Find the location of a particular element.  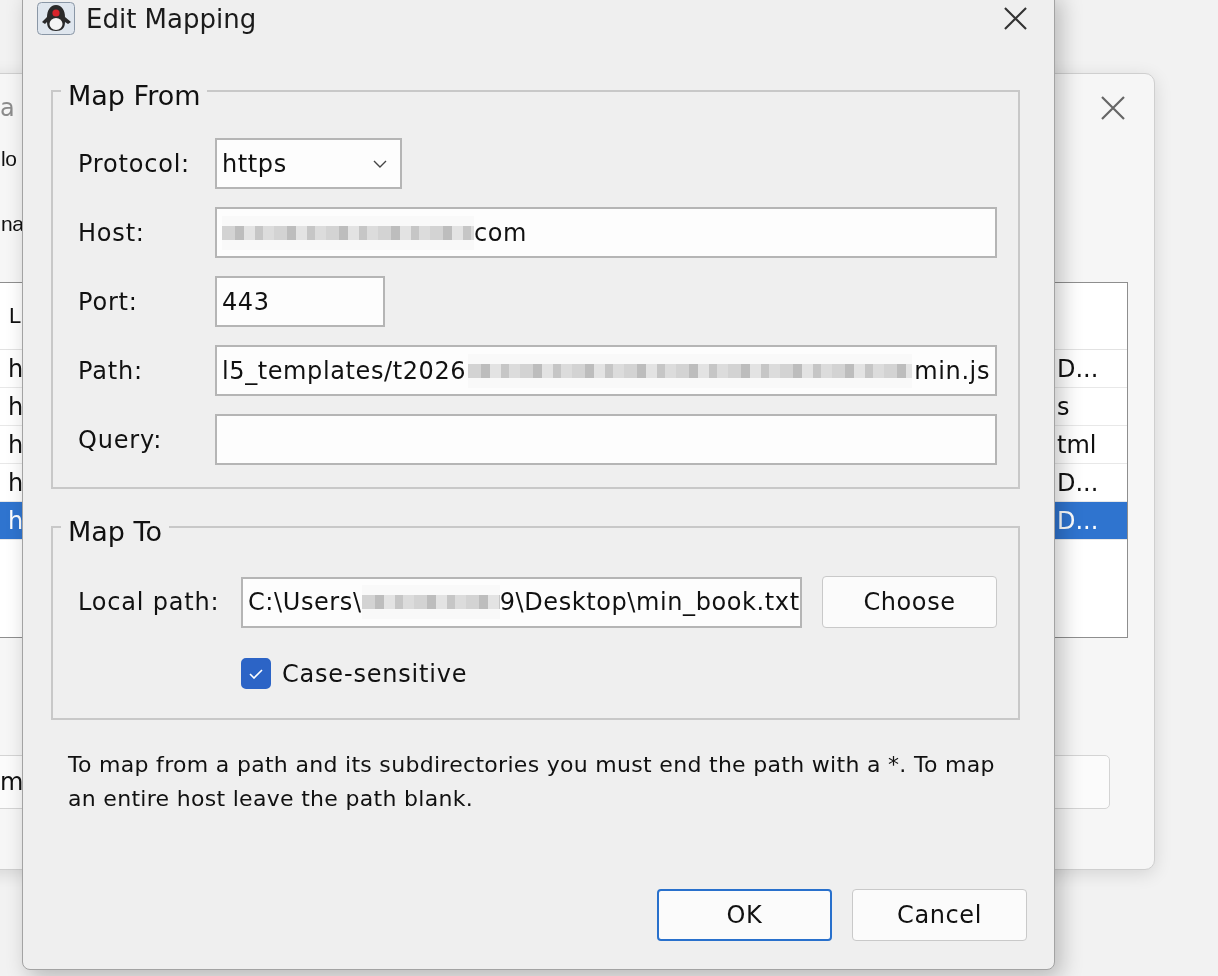

table-cell-text: tml is located at coordinates (1076, 444).